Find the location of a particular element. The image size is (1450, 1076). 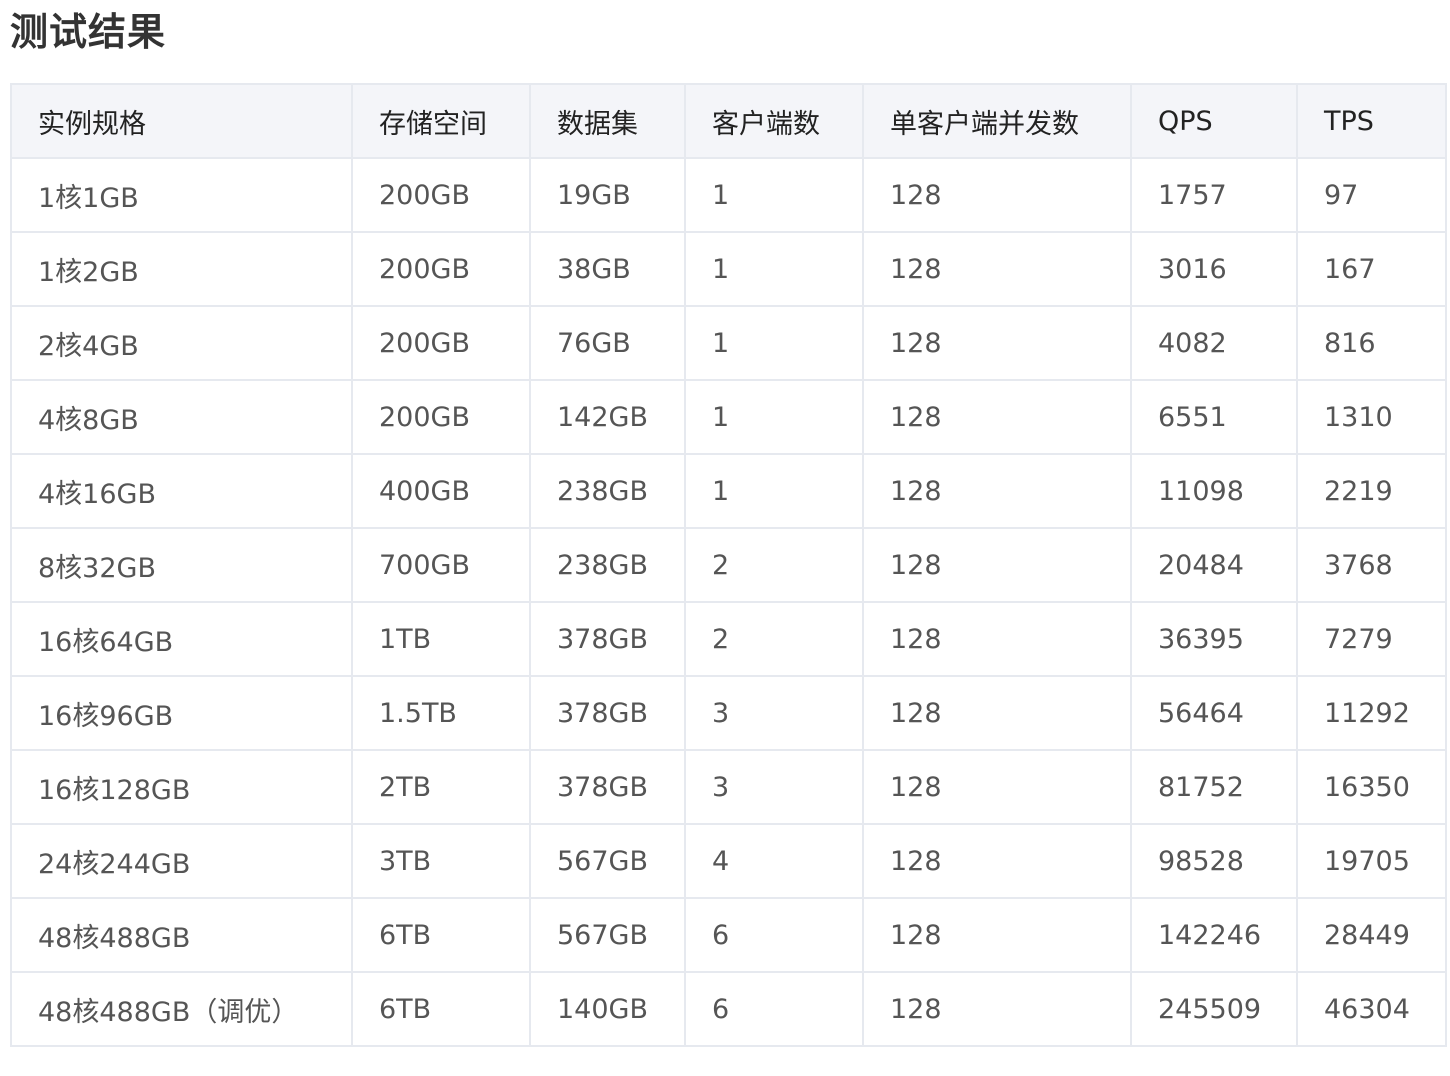

cell-instance-spec: 8核32GB is located at coordinates (181, 565).